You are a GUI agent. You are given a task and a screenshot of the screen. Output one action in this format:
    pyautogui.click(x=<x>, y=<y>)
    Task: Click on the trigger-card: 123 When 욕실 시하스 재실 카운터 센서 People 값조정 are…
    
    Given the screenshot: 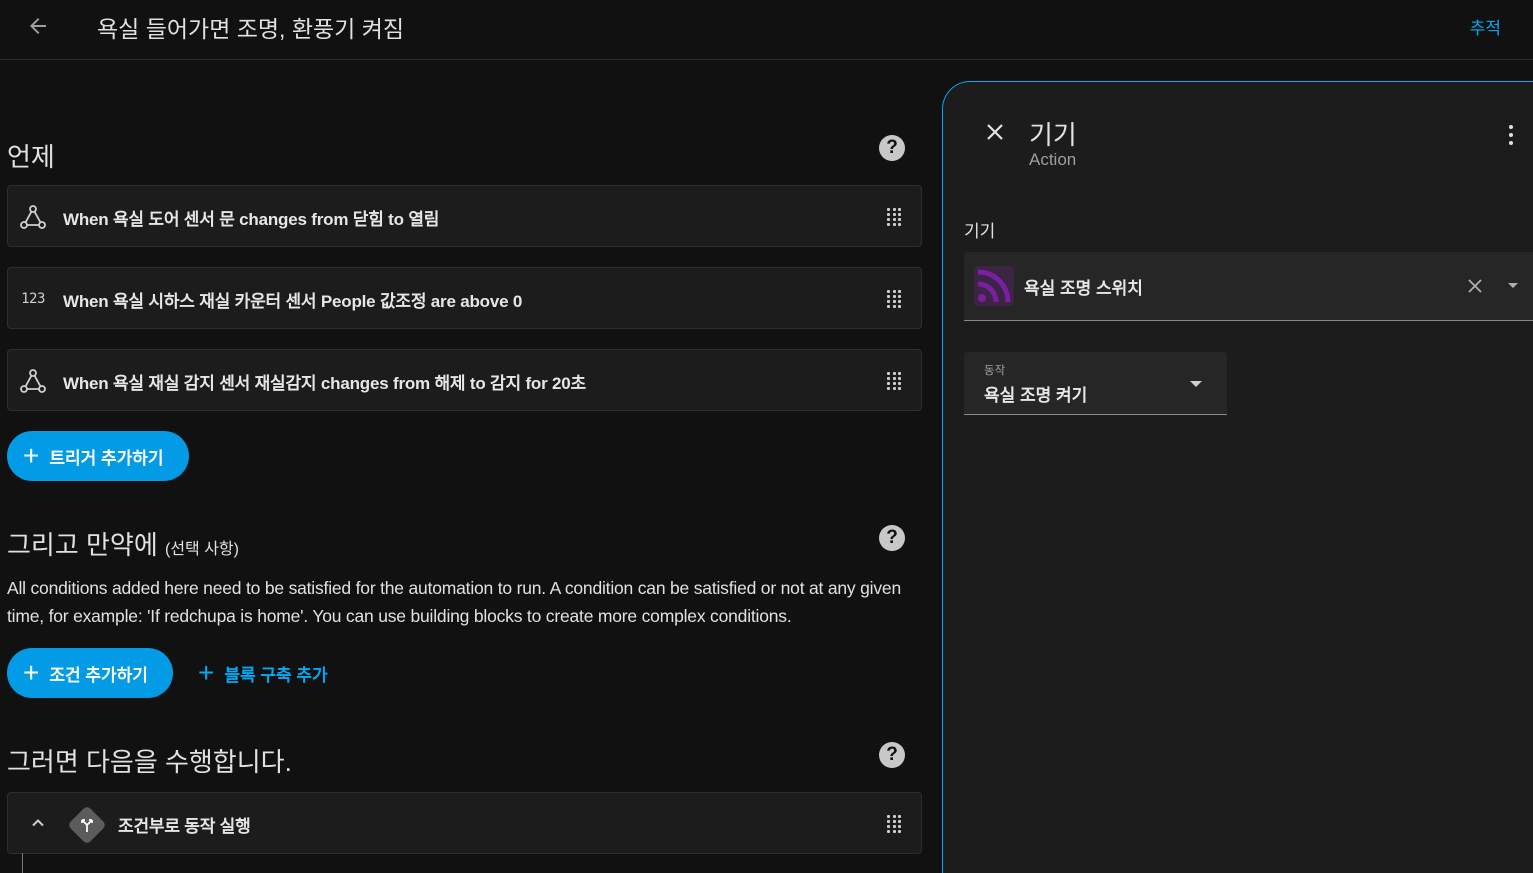 What is the action you would take?
    pyautogui.click(x=464, y=298)
    